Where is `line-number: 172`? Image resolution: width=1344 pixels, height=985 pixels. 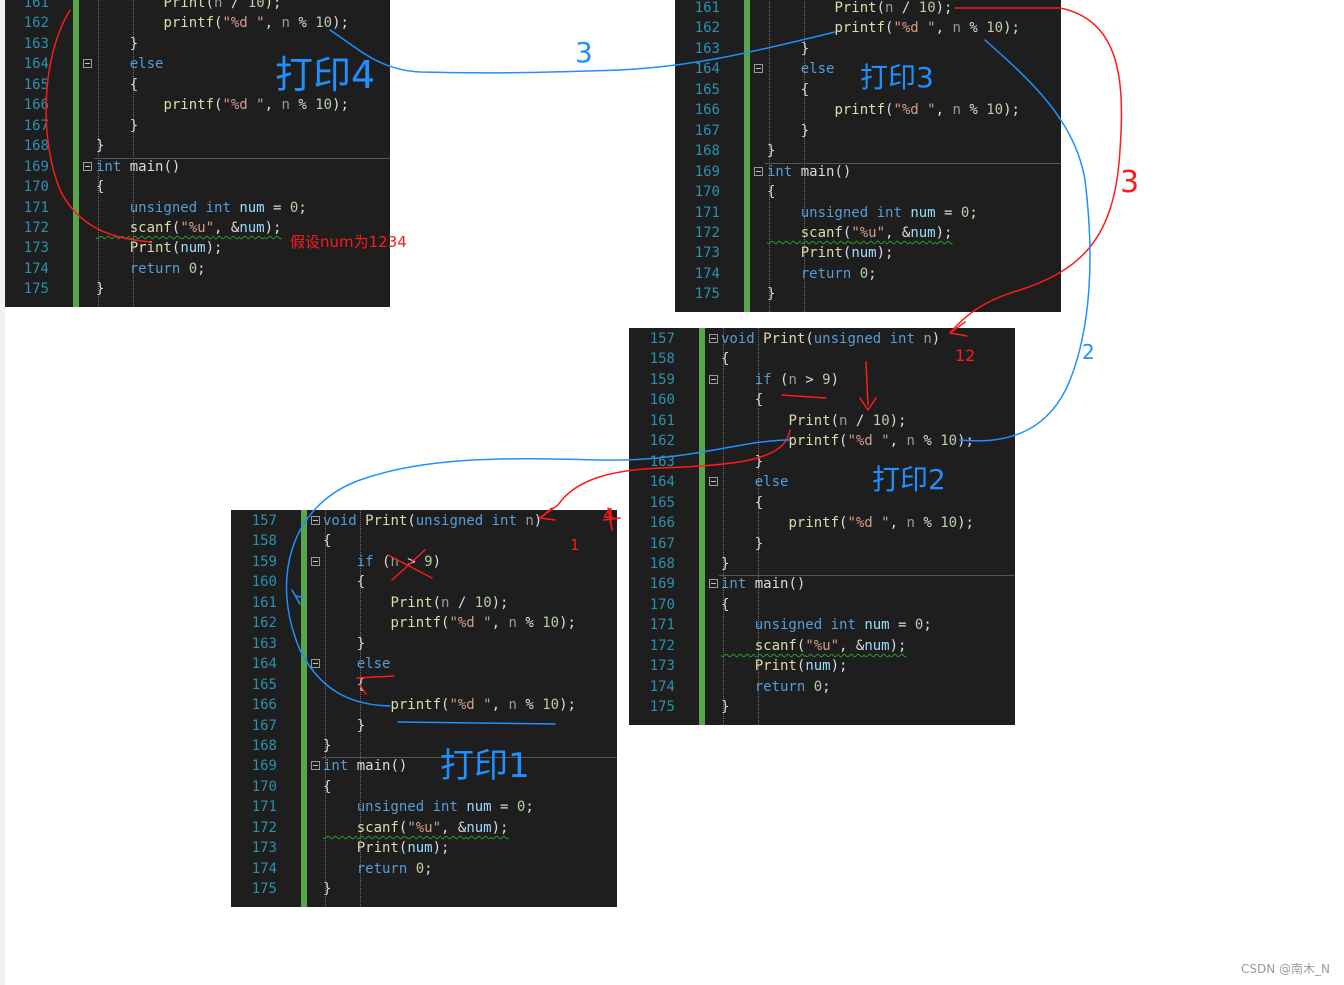 line-number: 172 is located at coordinates (662, 645).